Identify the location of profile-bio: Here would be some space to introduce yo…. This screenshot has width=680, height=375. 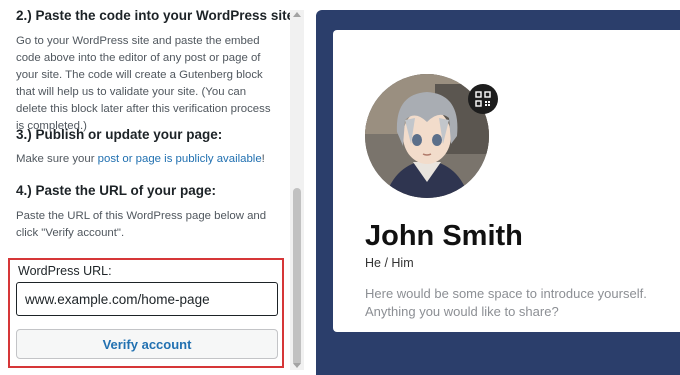
(506, 302).